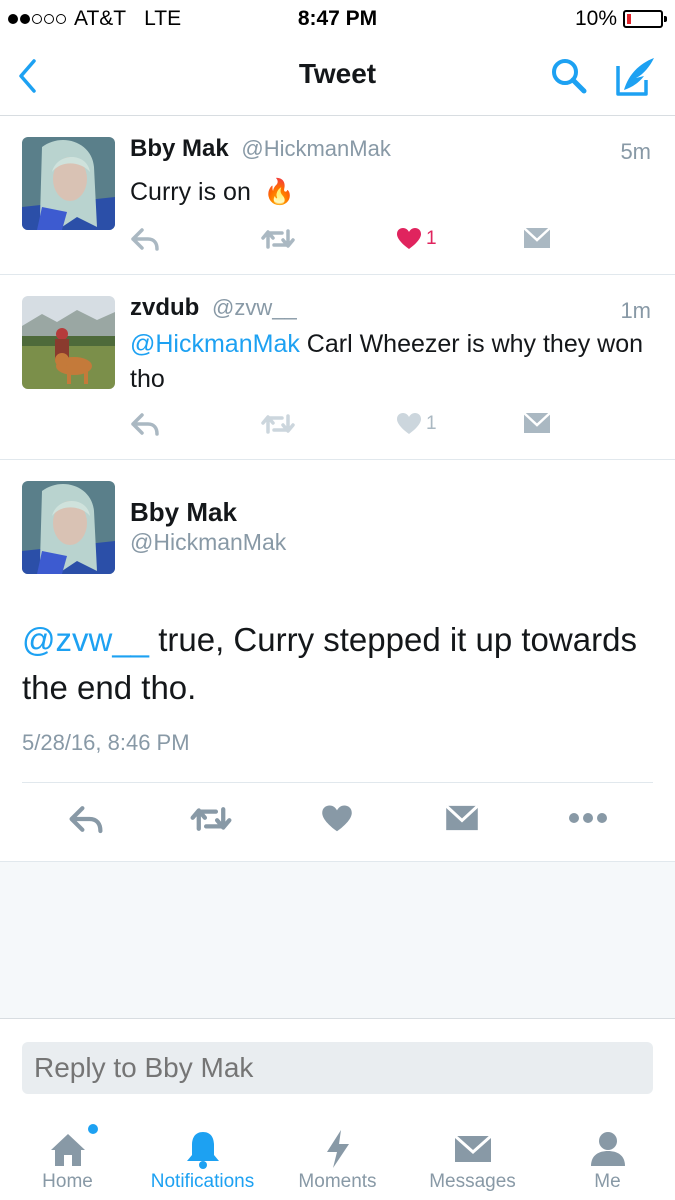 This screenshot has height=1200, width=675. What do you see at coordinates (620, 19) in the screenshot?
I see `battery-indicator: 10%` at bounding box center [620, 19].